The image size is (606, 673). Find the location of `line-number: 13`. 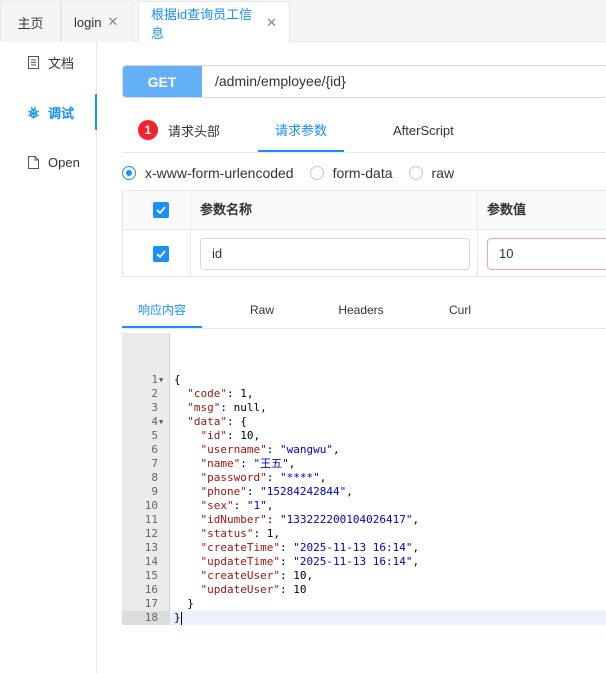

line-number: 13 is located at coordinates (151, 547).